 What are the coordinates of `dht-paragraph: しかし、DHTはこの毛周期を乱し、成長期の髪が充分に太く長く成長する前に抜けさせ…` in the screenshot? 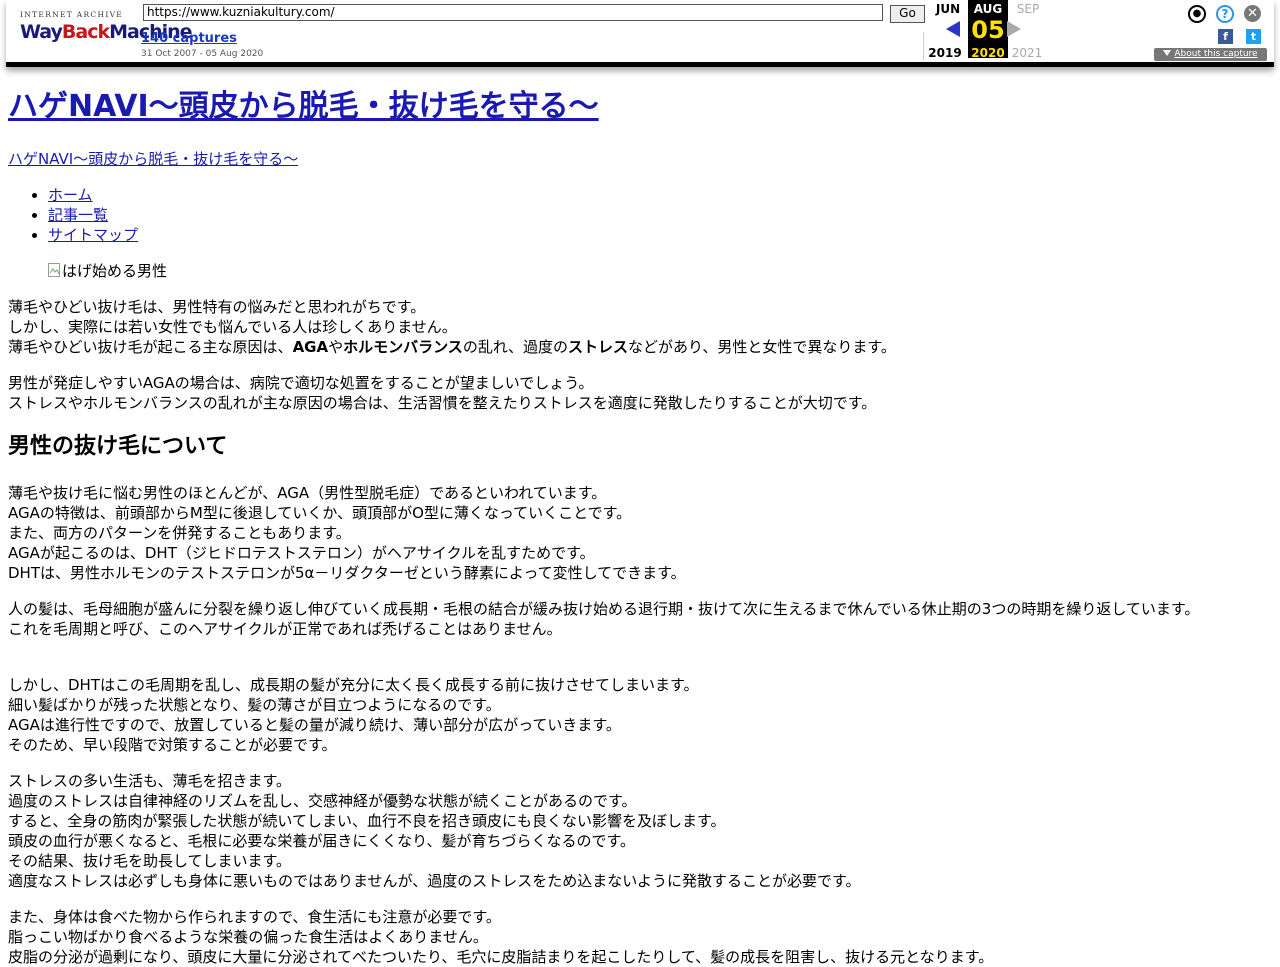 It's located at (633, 715).